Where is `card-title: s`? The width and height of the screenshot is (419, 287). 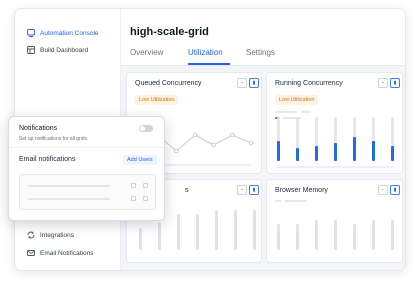 card-title: s is located at coordinates (187, 190).